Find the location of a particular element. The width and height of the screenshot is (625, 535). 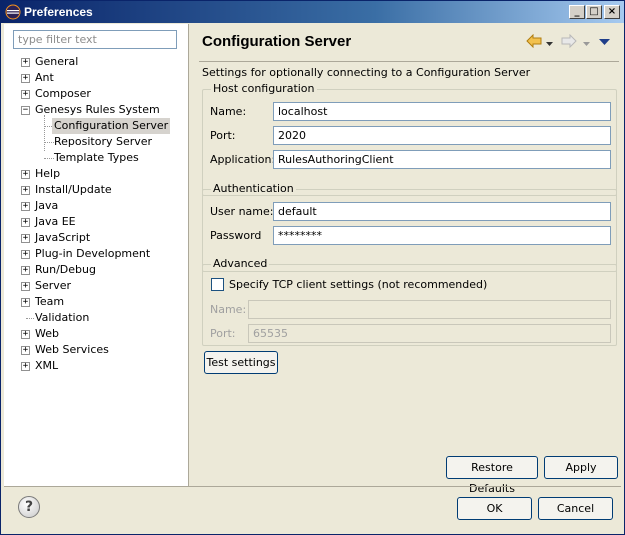

test-settings-button: Test settings is located at coordinates (241, 362).